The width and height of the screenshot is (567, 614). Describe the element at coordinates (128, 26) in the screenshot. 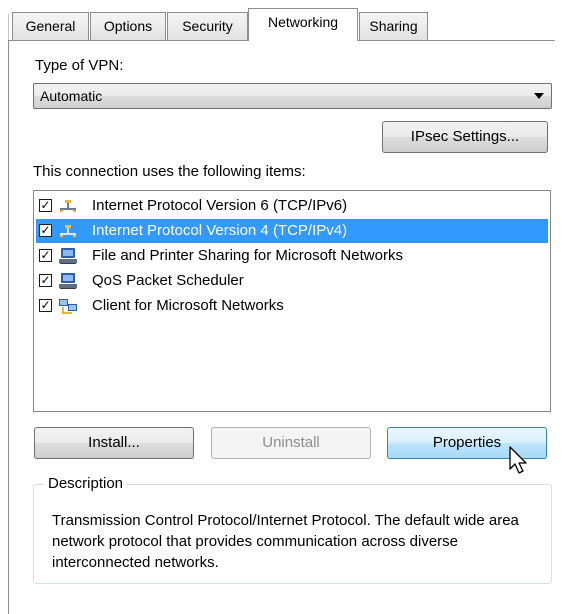

I see `tab-options: Options` at that location.